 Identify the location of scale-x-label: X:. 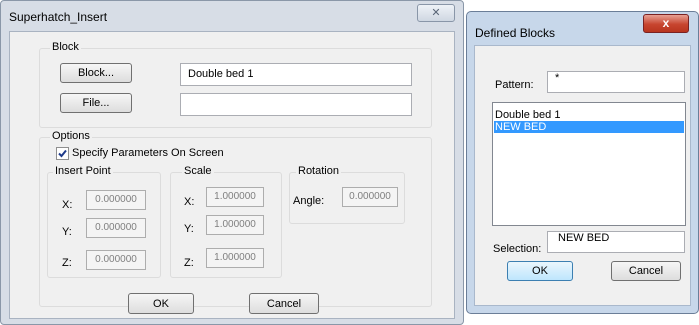
(189, 202).